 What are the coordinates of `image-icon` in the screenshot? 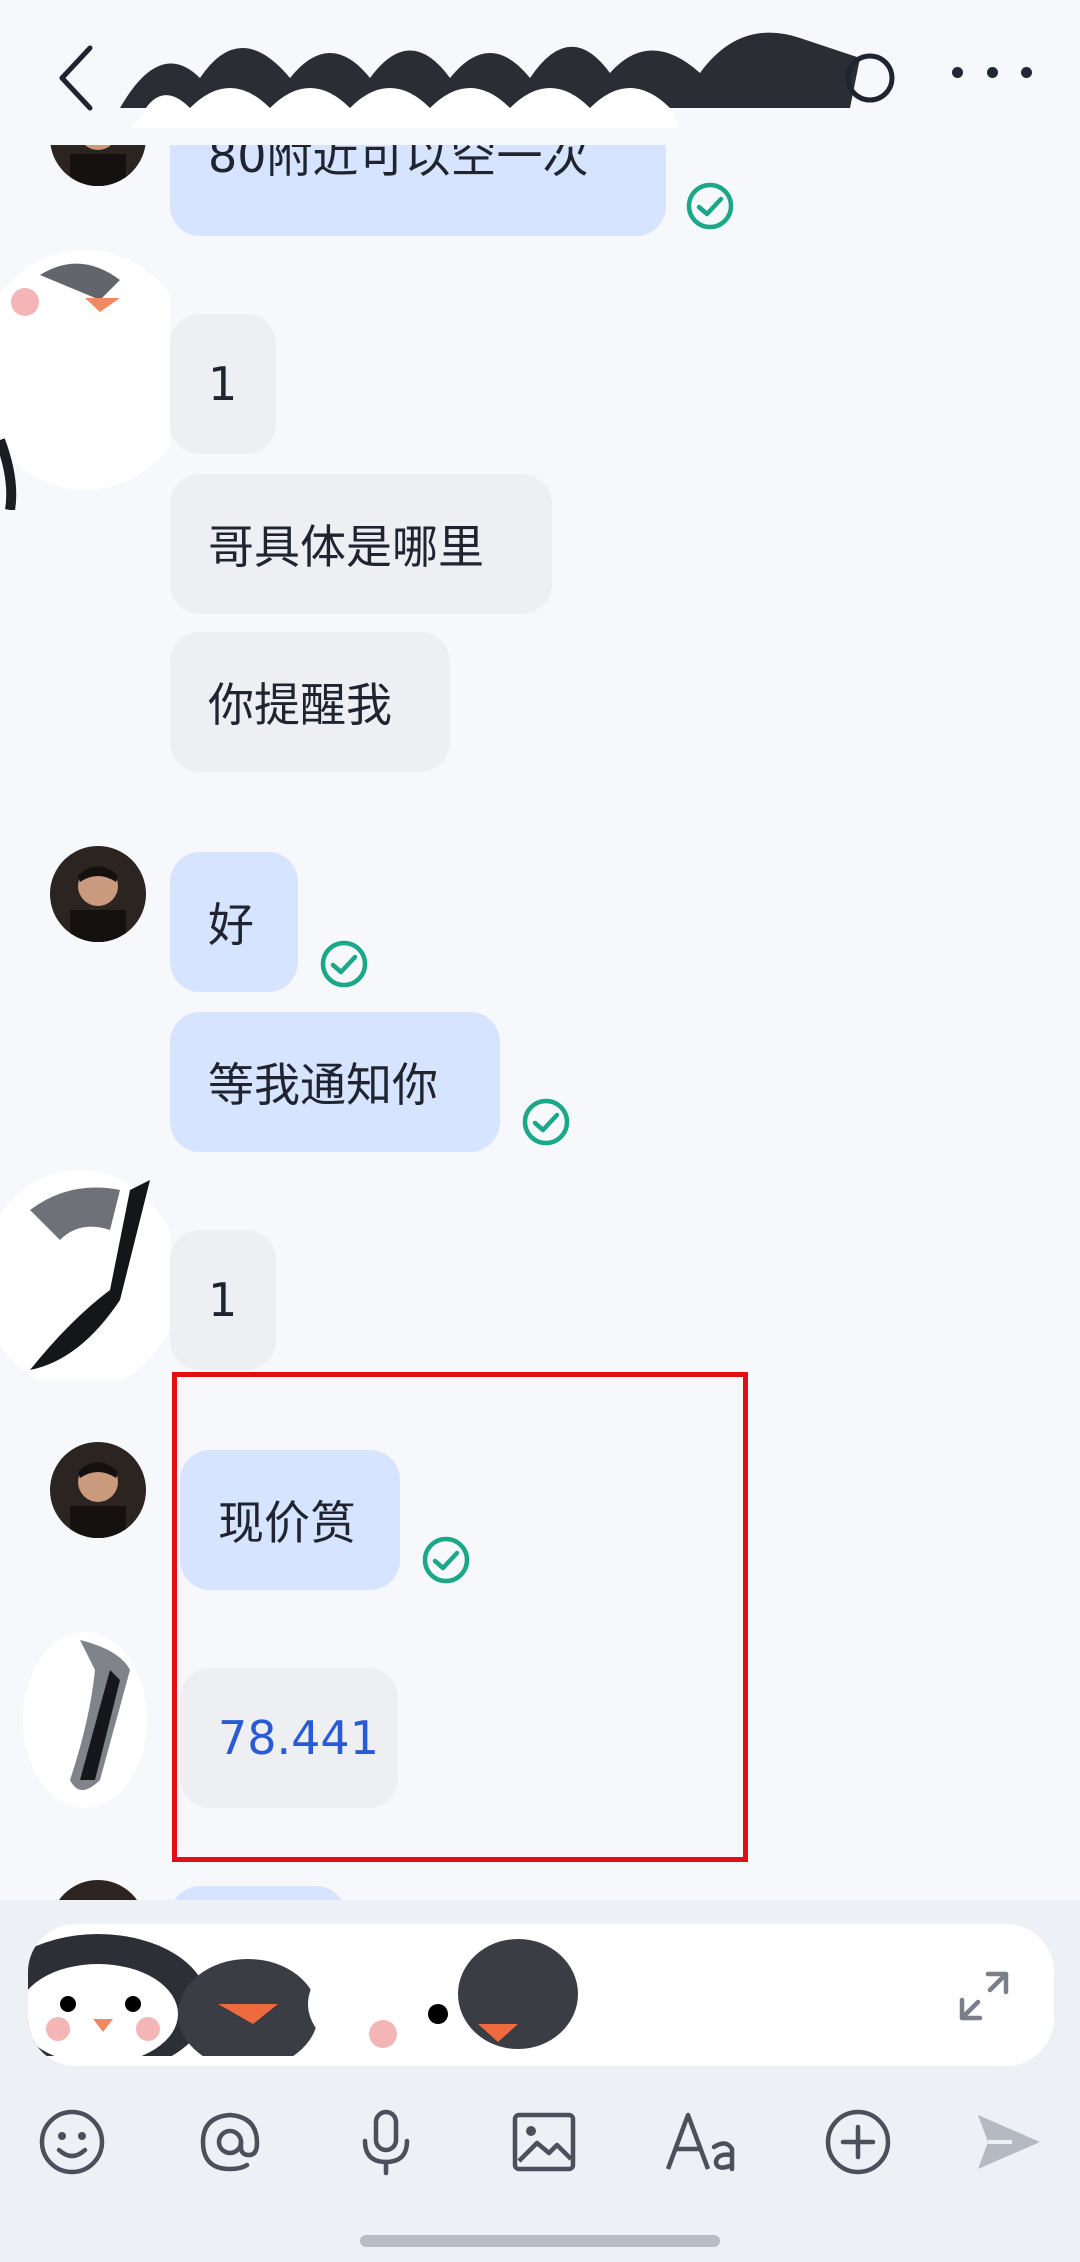 It's located at (544, 2142).